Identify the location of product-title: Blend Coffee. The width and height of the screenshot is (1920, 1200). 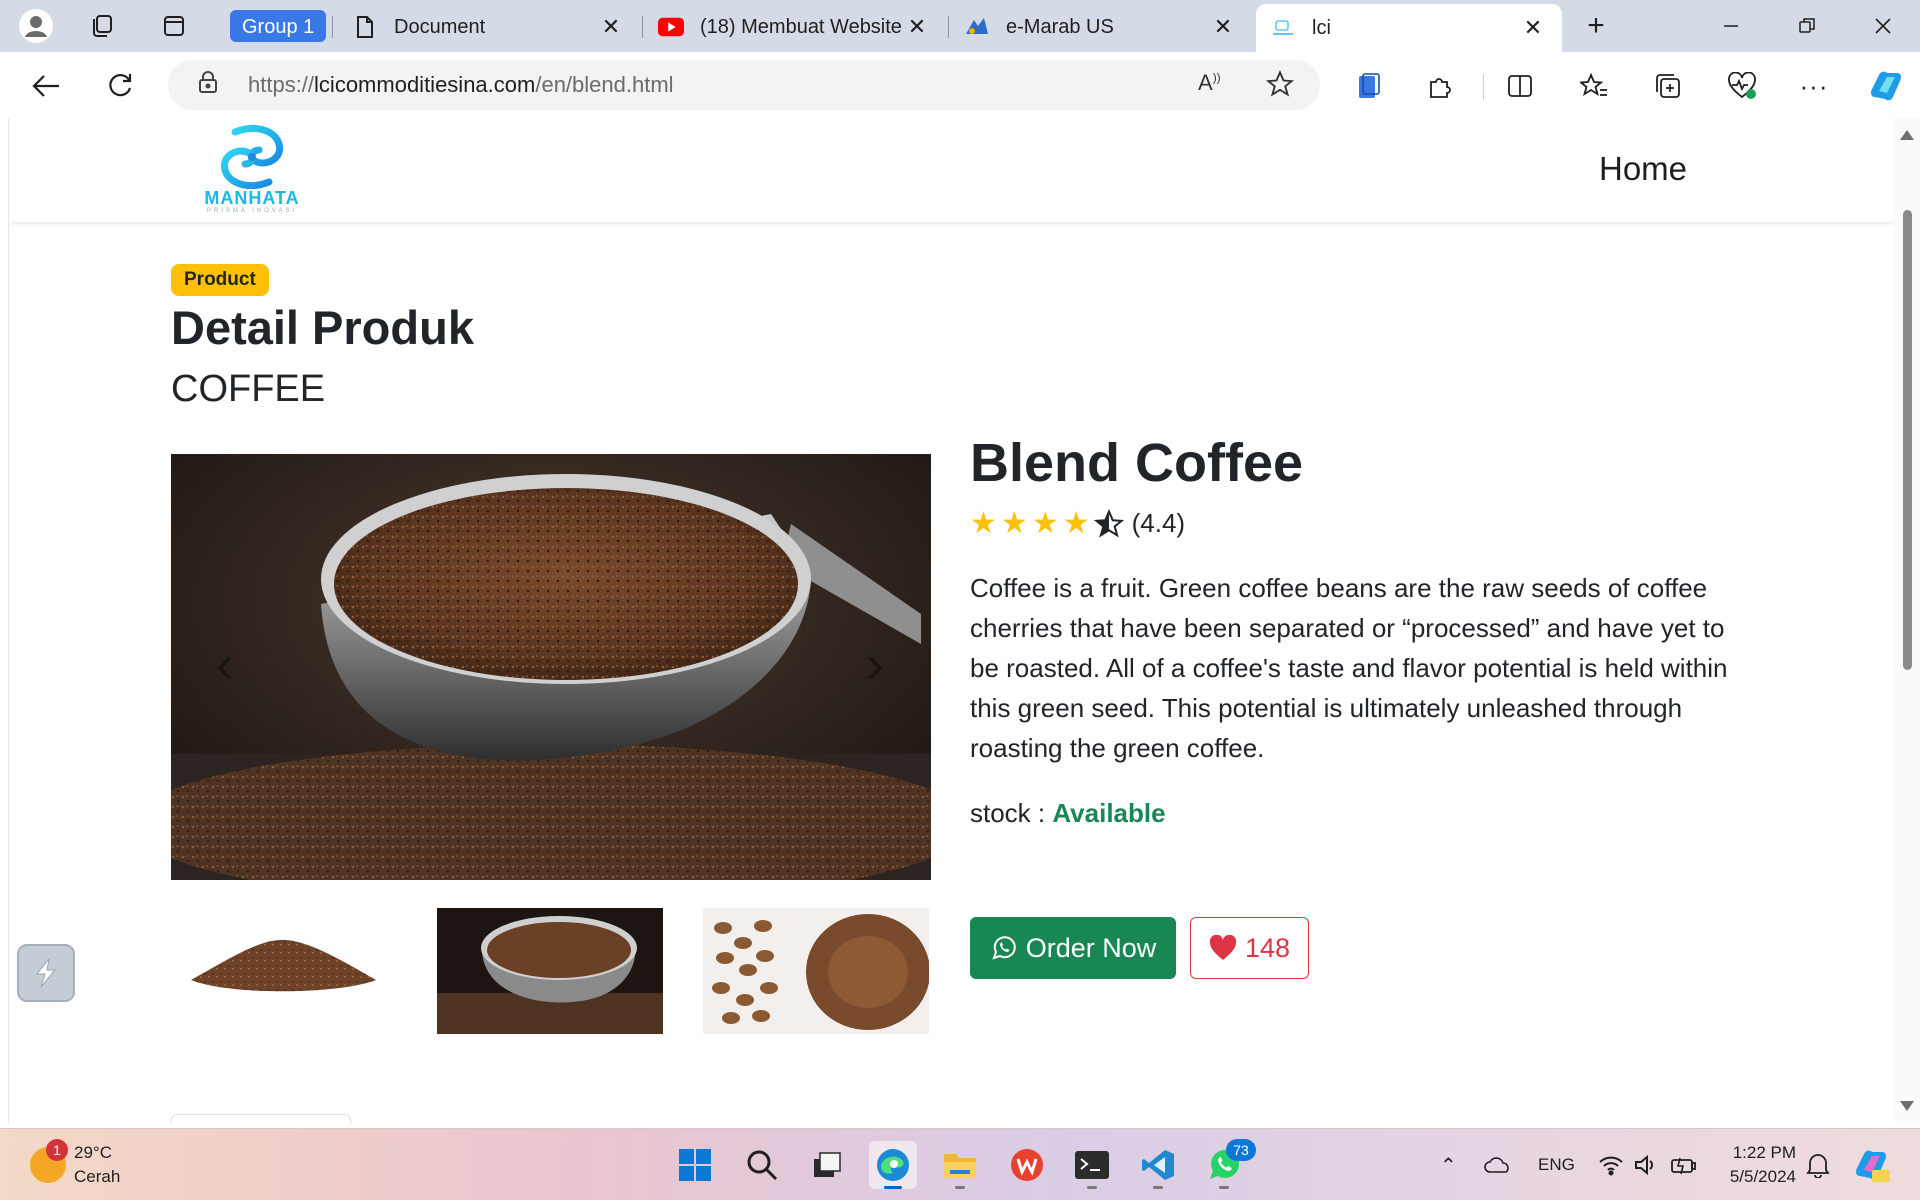
(1137, 463).